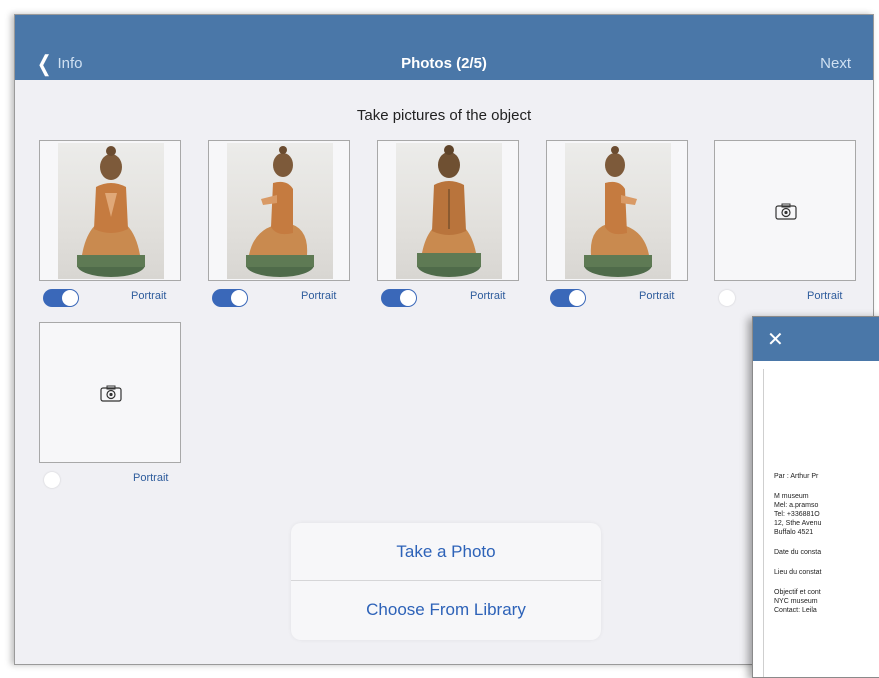 The height and width of the screenshot is (678, 879). I want to click on photo-tile-5-empty, so click(785, 210).